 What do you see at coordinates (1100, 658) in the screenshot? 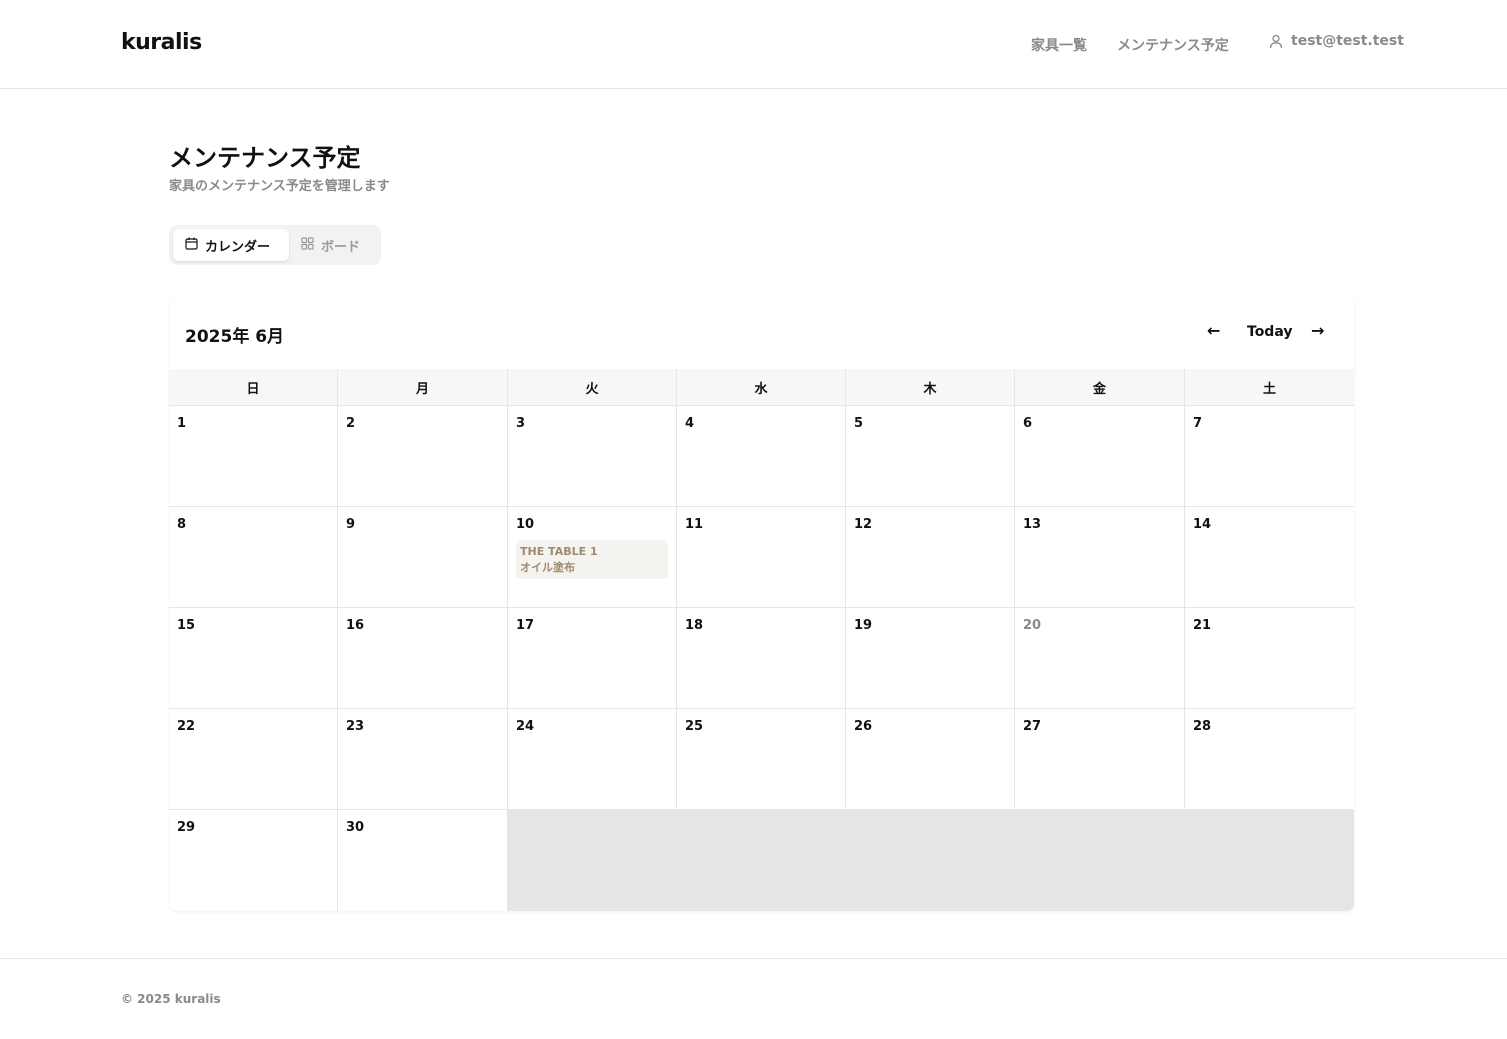
I see `day-cell-today: 20` at bounding box center [1100, 658].